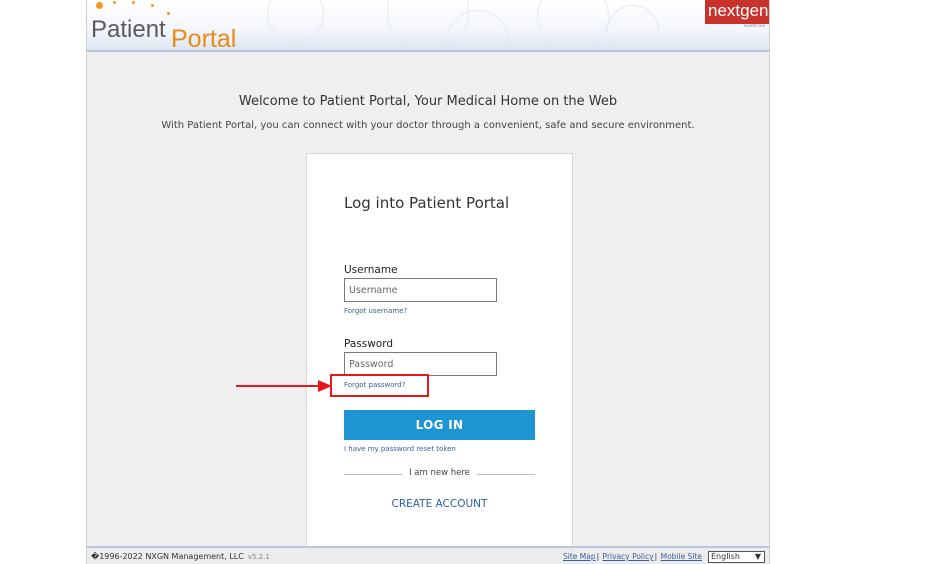 This screenshot has height=564, width=941. I want to click on divider-line, so click(506, 474).